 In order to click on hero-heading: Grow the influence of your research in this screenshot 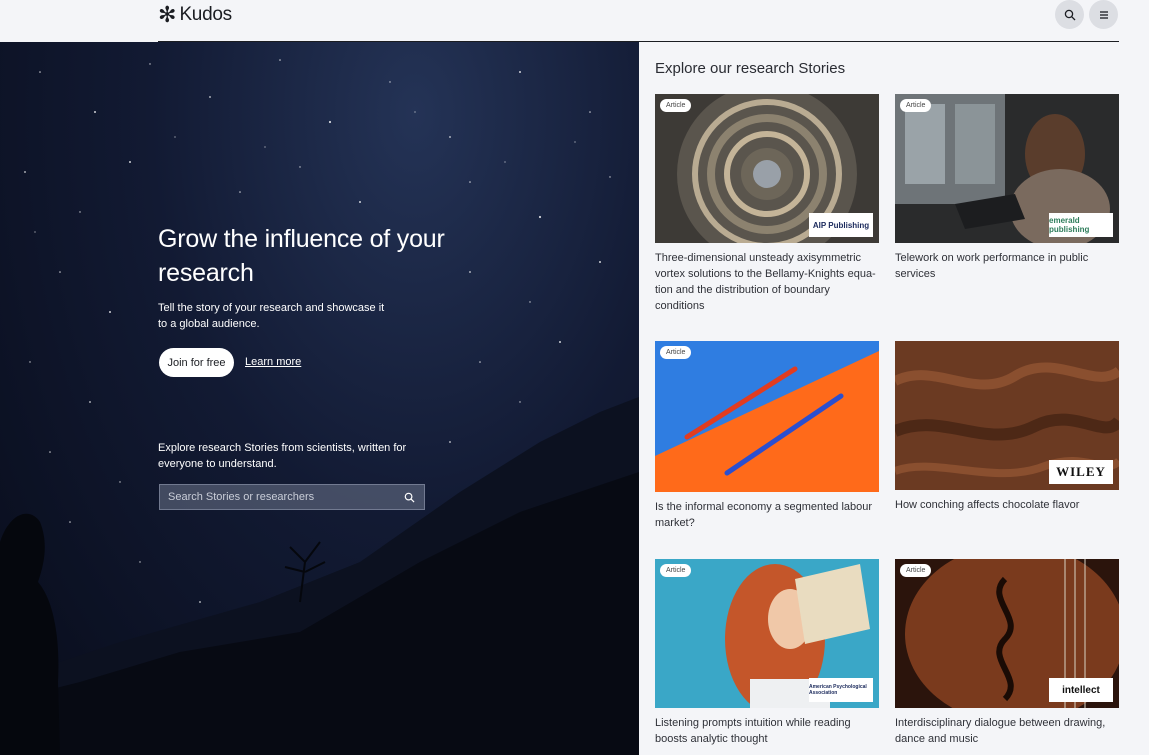, I will do `click(301, 256)`.